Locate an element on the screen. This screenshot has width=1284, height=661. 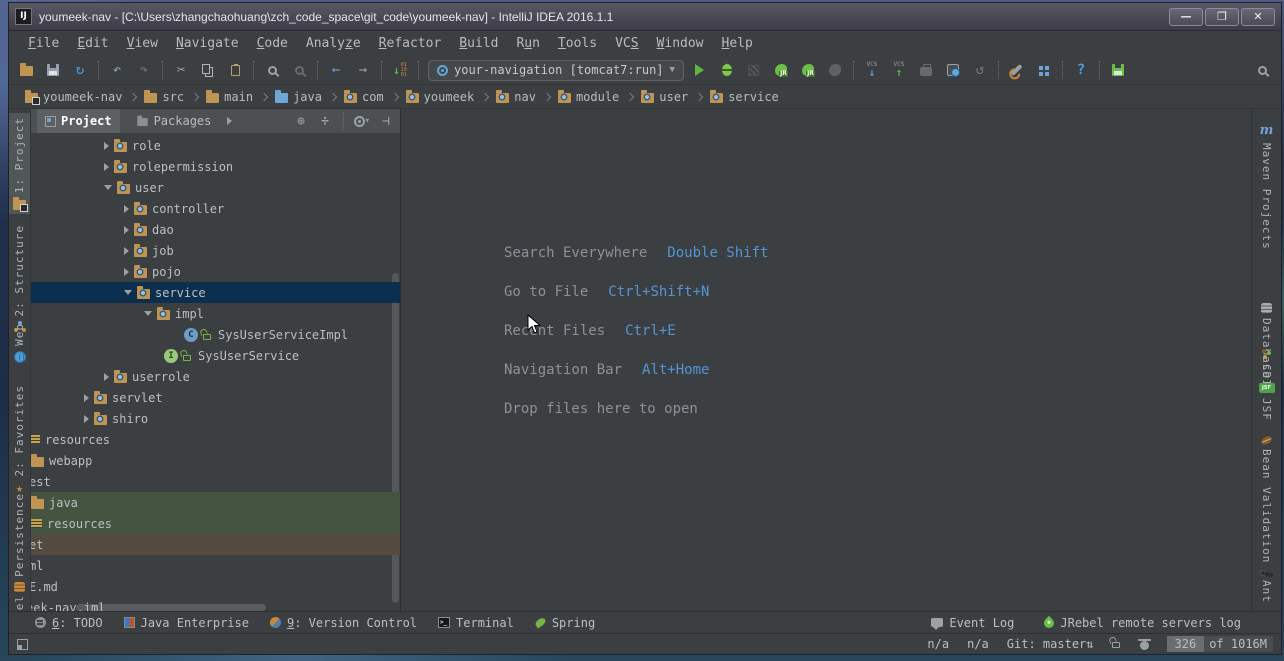
tree-row-eek-nav.iml: eek-nav.iml is located at coordinates (215, 604).